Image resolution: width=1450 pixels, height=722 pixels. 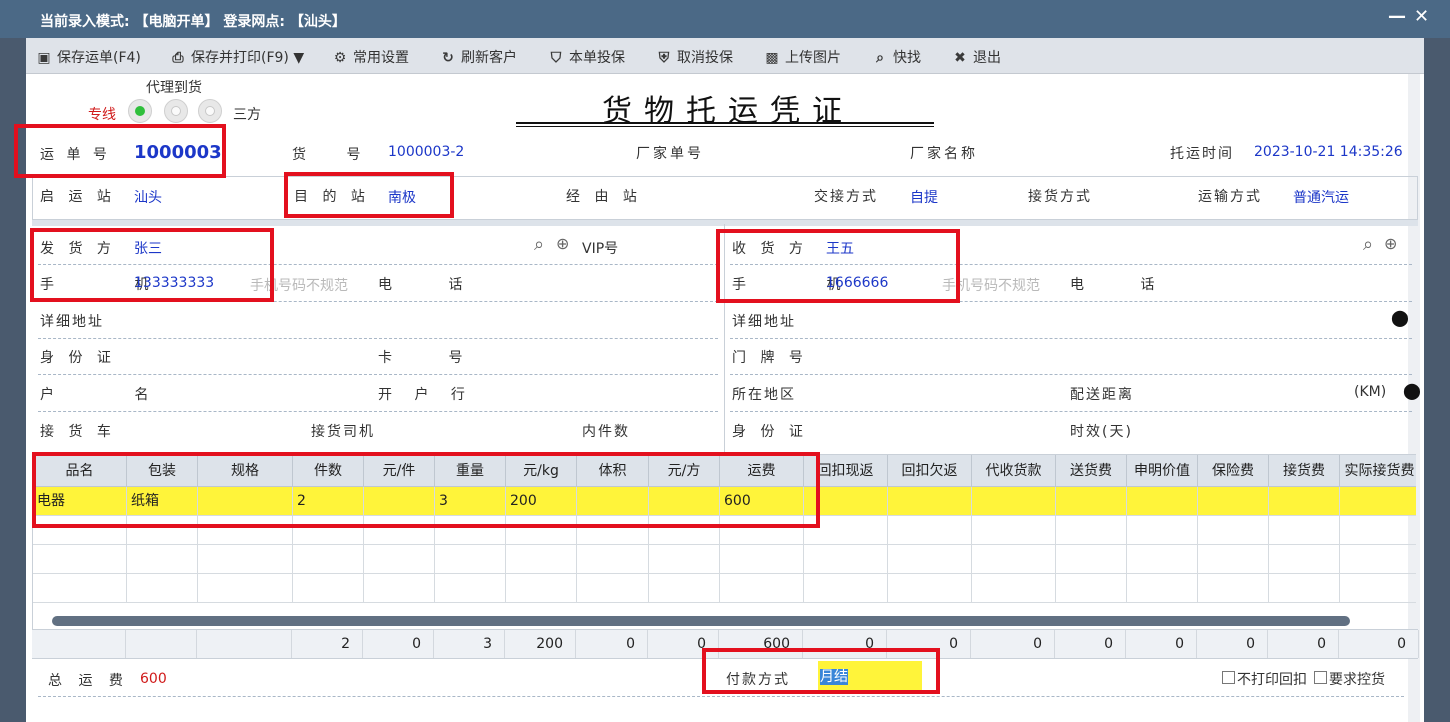 What do you see at coordinates (1162, 471) in the screenshot?
I see `column-header: 申明价值` at bounding box center [1162, 471].